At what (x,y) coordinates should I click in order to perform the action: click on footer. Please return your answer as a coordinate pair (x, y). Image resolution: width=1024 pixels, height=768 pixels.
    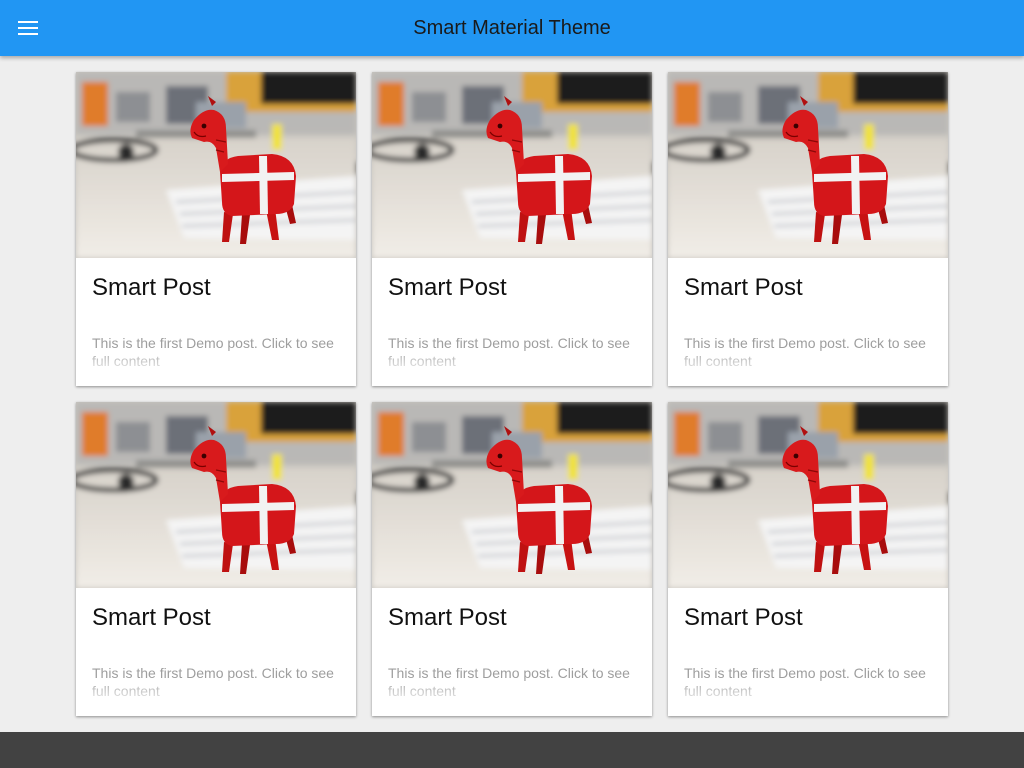
    Looking at the image, I should click on (512, 750).